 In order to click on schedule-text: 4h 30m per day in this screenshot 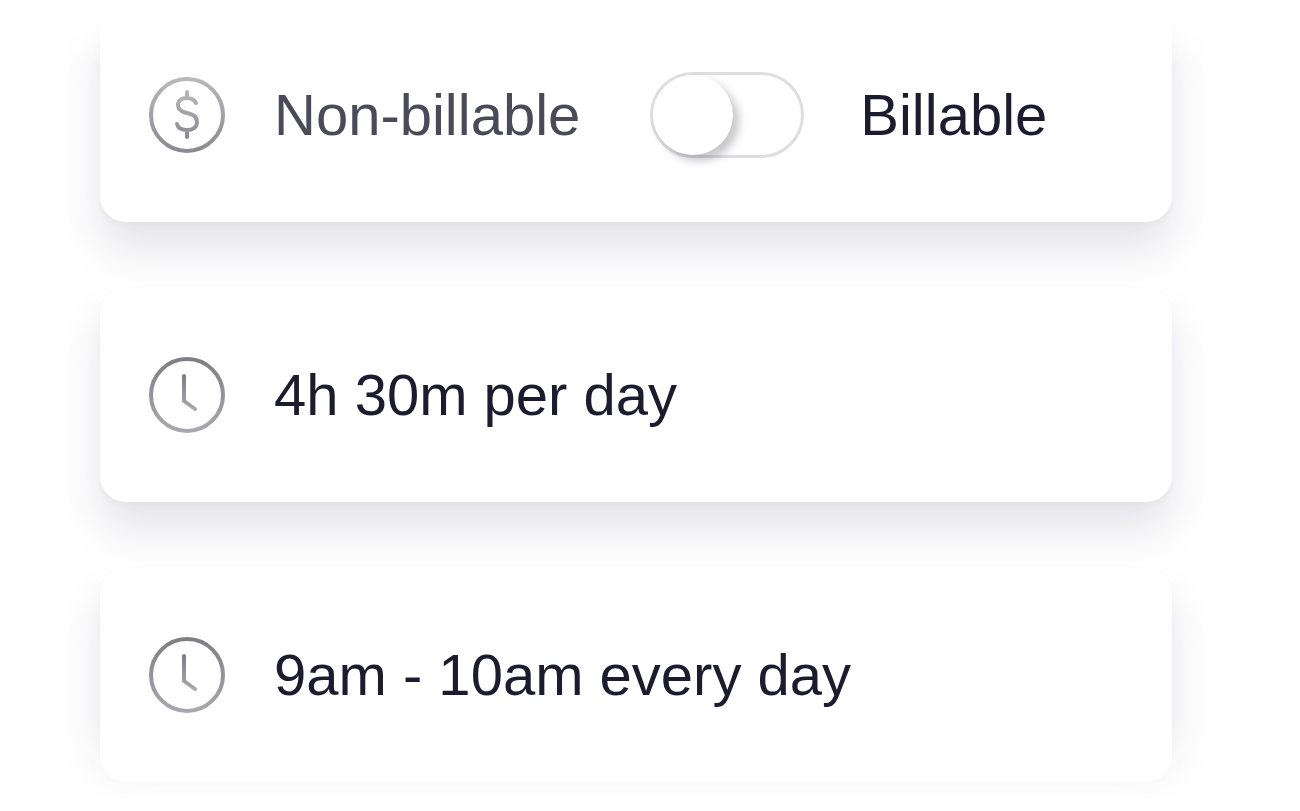, I will do `click(476, 395)`.